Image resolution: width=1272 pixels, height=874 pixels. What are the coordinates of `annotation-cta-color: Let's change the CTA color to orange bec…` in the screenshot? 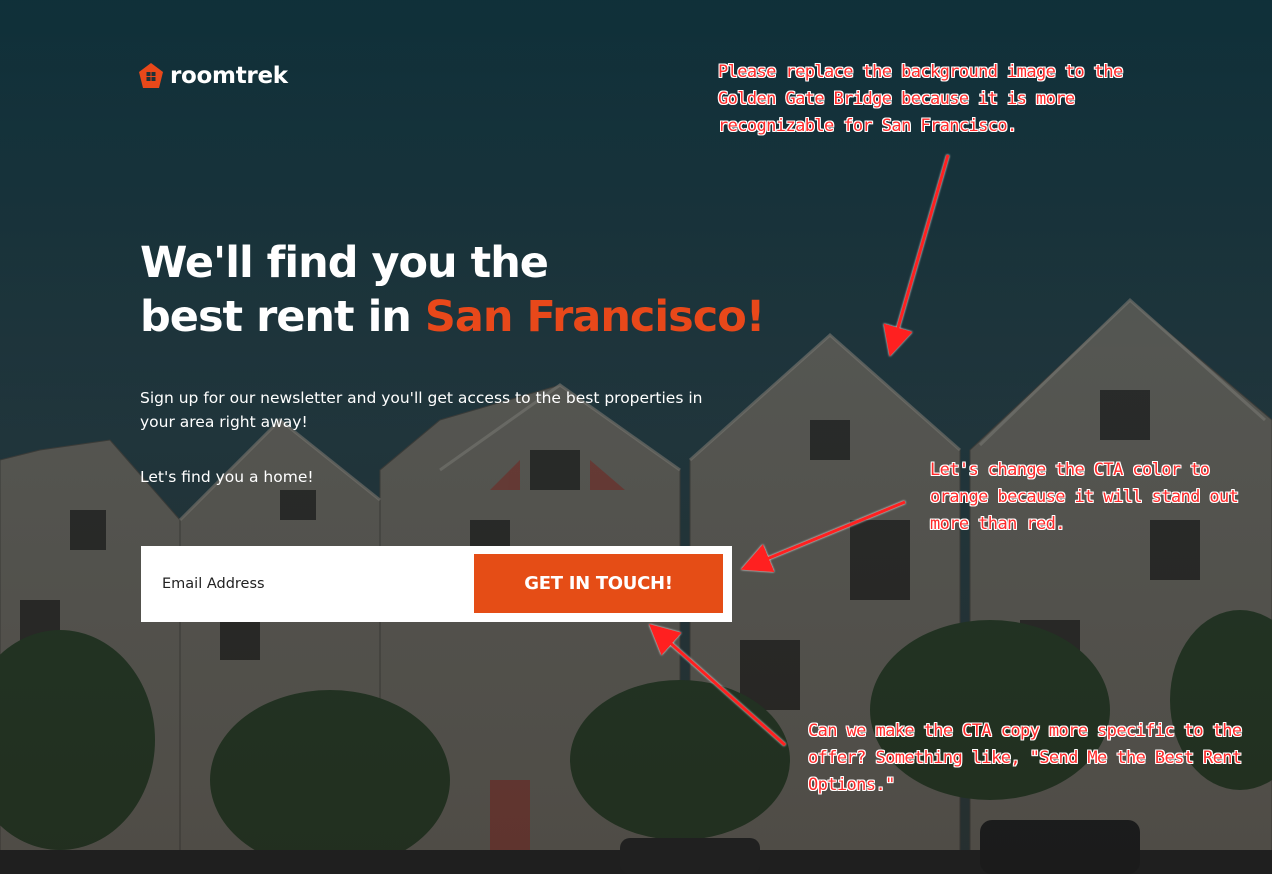 It's located at (1084, 497).